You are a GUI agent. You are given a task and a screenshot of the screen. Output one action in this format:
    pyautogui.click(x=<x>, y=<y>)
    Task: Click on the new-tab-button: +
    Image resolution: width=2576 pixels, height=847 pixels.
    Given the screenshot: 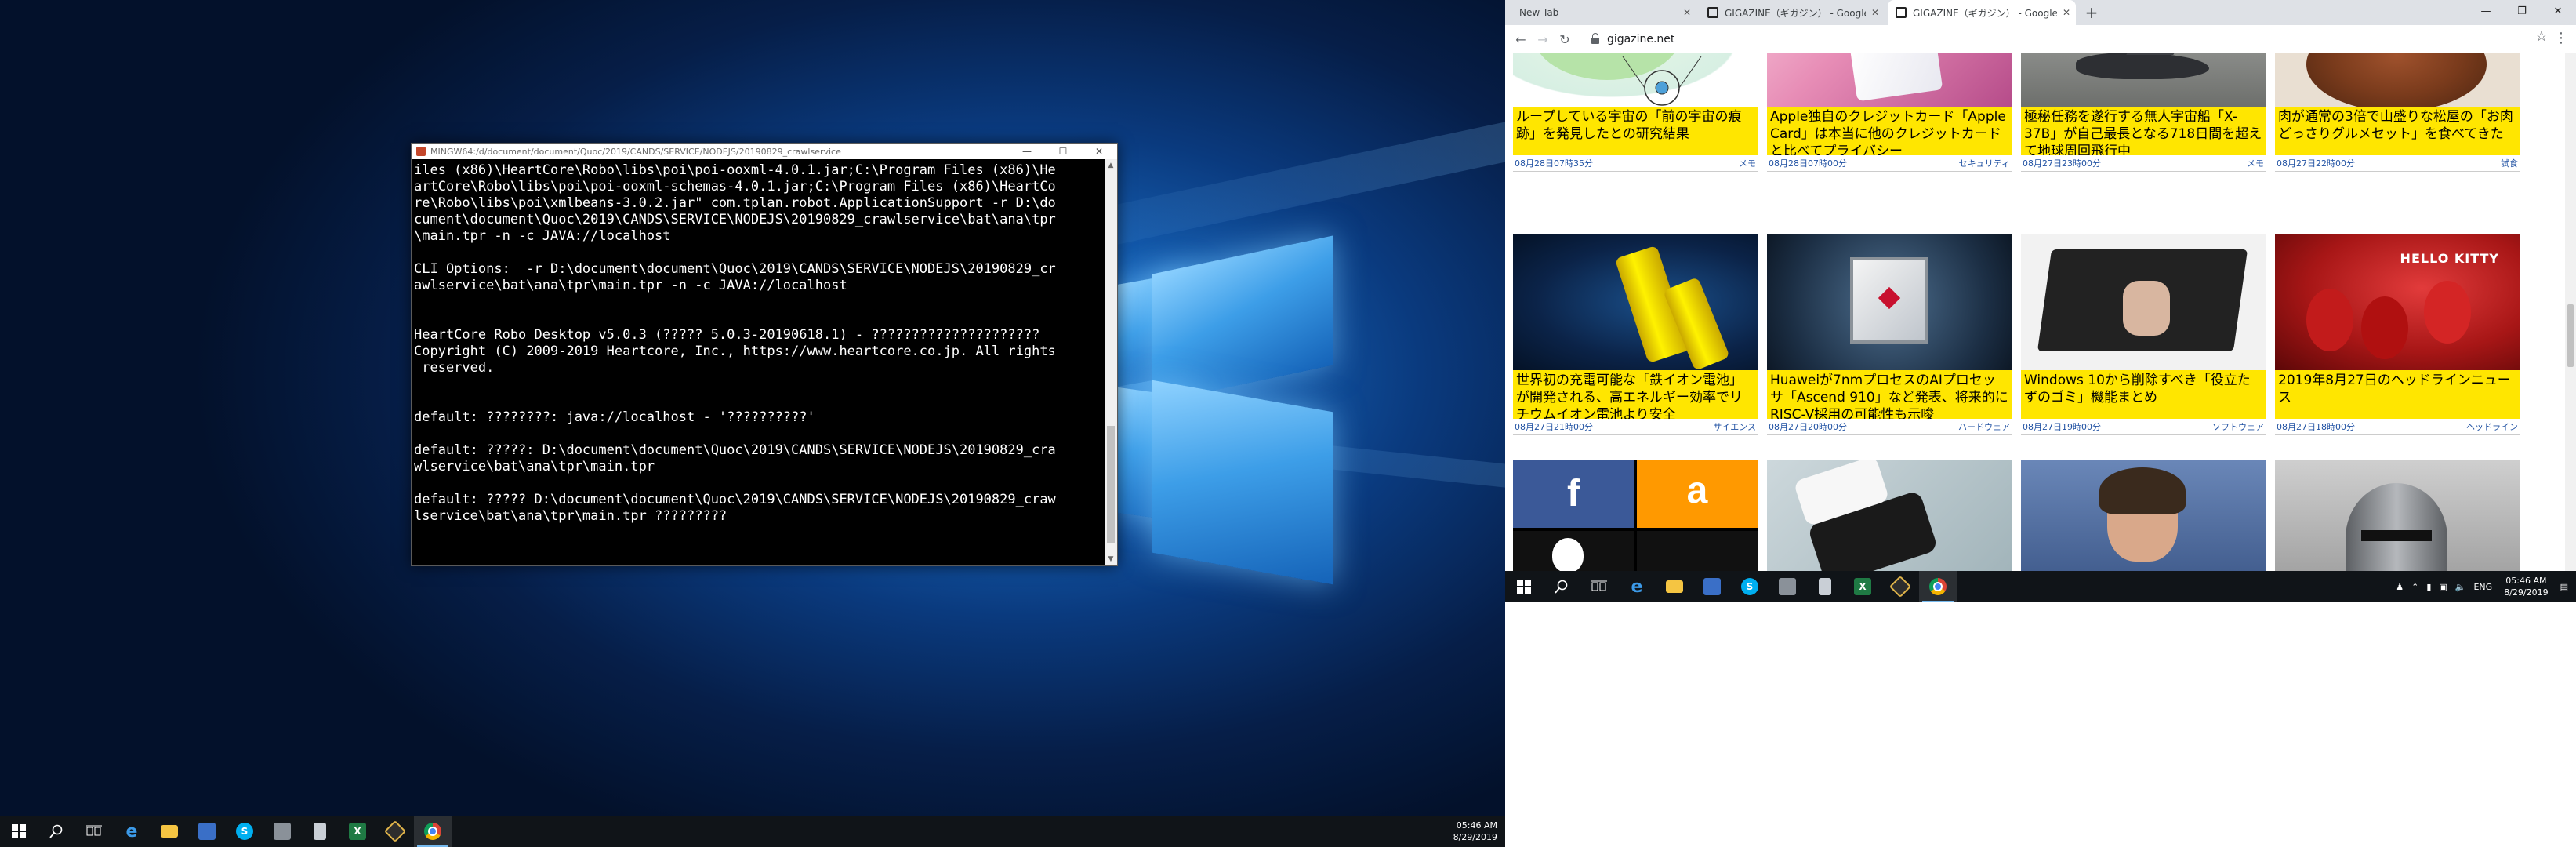 What is the action you would take?
    pyautogui.click(x=2092, y=12)
    